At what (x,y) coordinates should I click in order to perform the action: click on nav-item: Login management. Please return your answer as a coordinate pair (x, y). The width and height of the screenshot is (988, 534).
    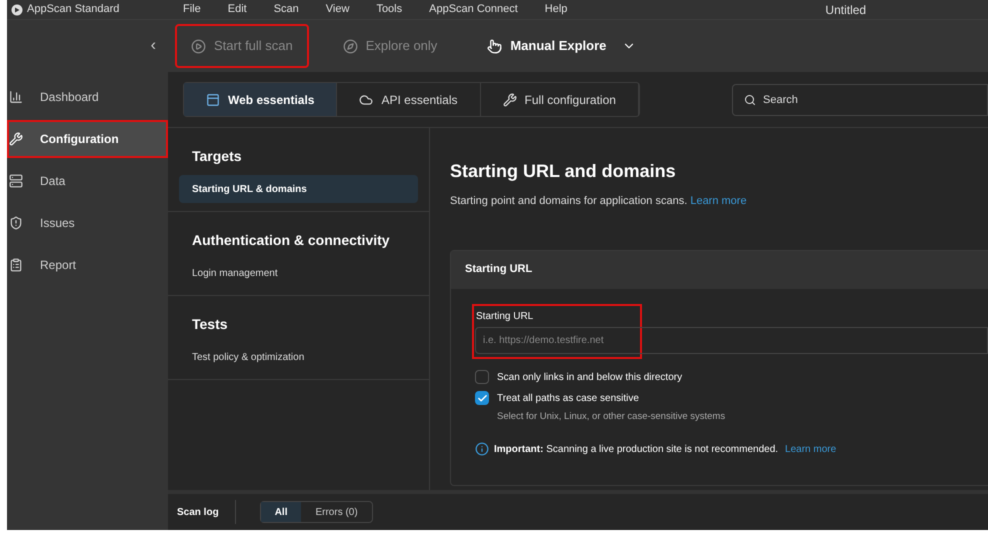
    Looking at the image, I should click on (298, 273).